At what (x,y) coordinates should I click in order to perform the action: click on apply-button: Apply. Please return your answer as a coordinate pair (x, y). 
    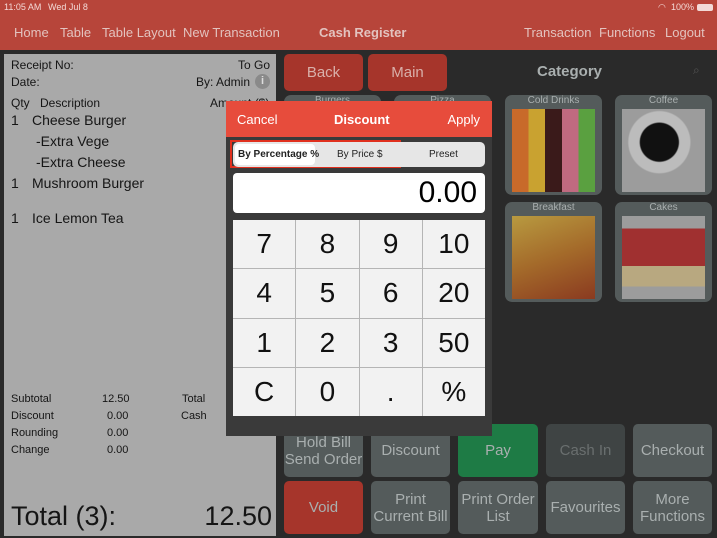
    Looking at the image, I should click on (463, 119).